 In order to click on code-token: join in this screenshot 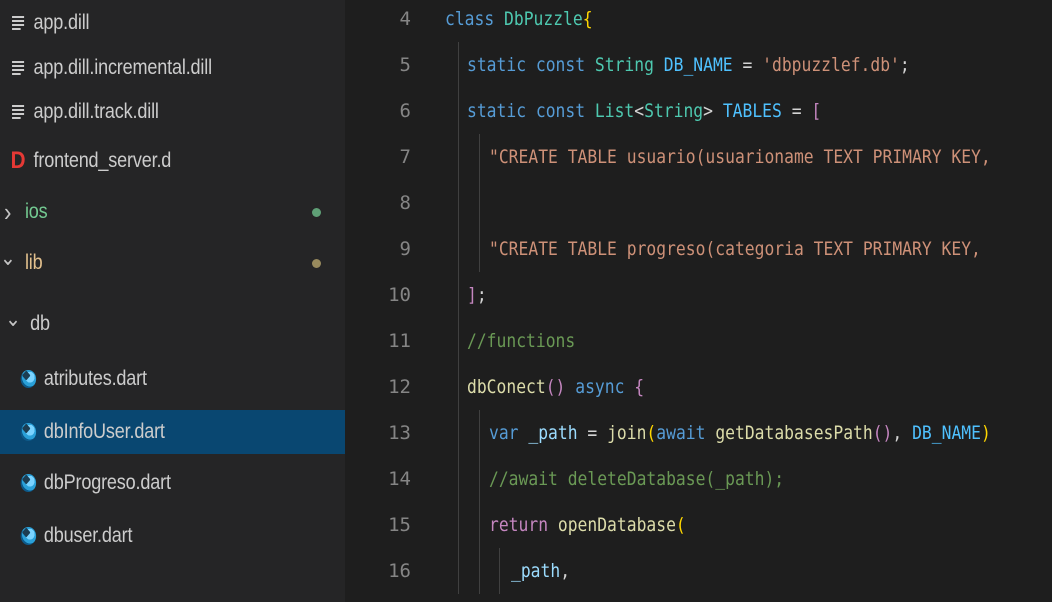, I will do `click(627, 433)`.